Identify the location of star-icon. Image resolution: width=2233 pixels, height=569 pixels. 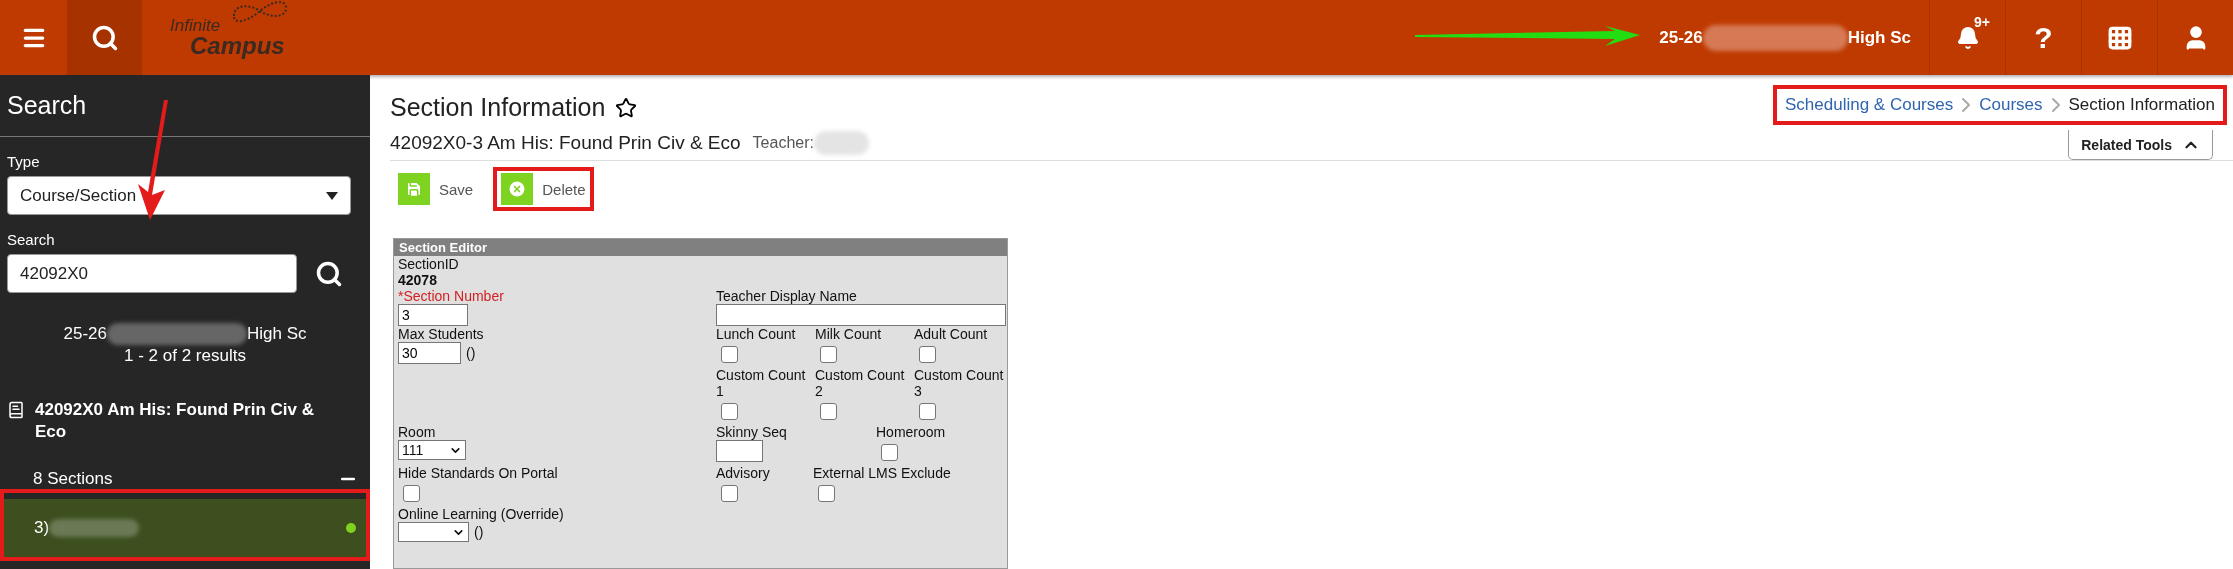
(626, 107).